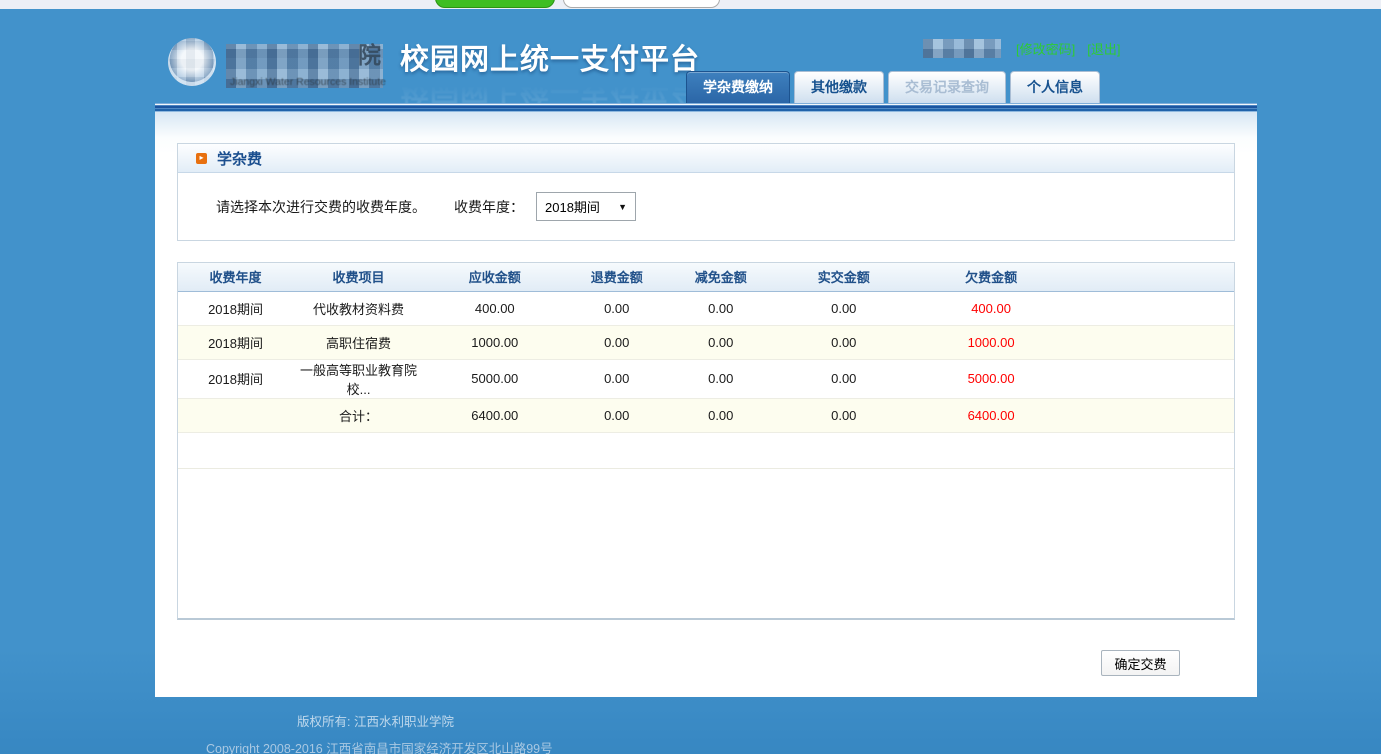  Describe the element at coordinates (991, 308) in the screenshot. I see `cell-owed: 400.00` at that location.